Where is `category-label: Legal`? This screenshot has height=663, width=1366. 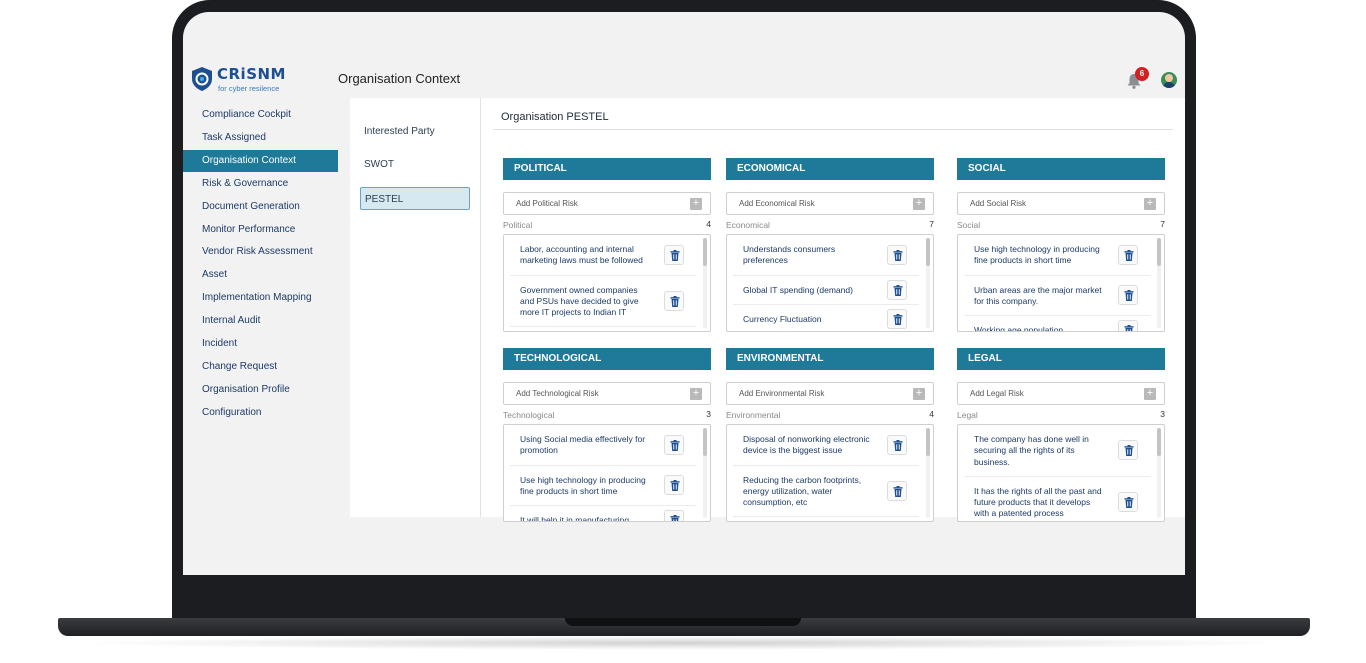
category-label: Legal is located at coordinates (967, 415).